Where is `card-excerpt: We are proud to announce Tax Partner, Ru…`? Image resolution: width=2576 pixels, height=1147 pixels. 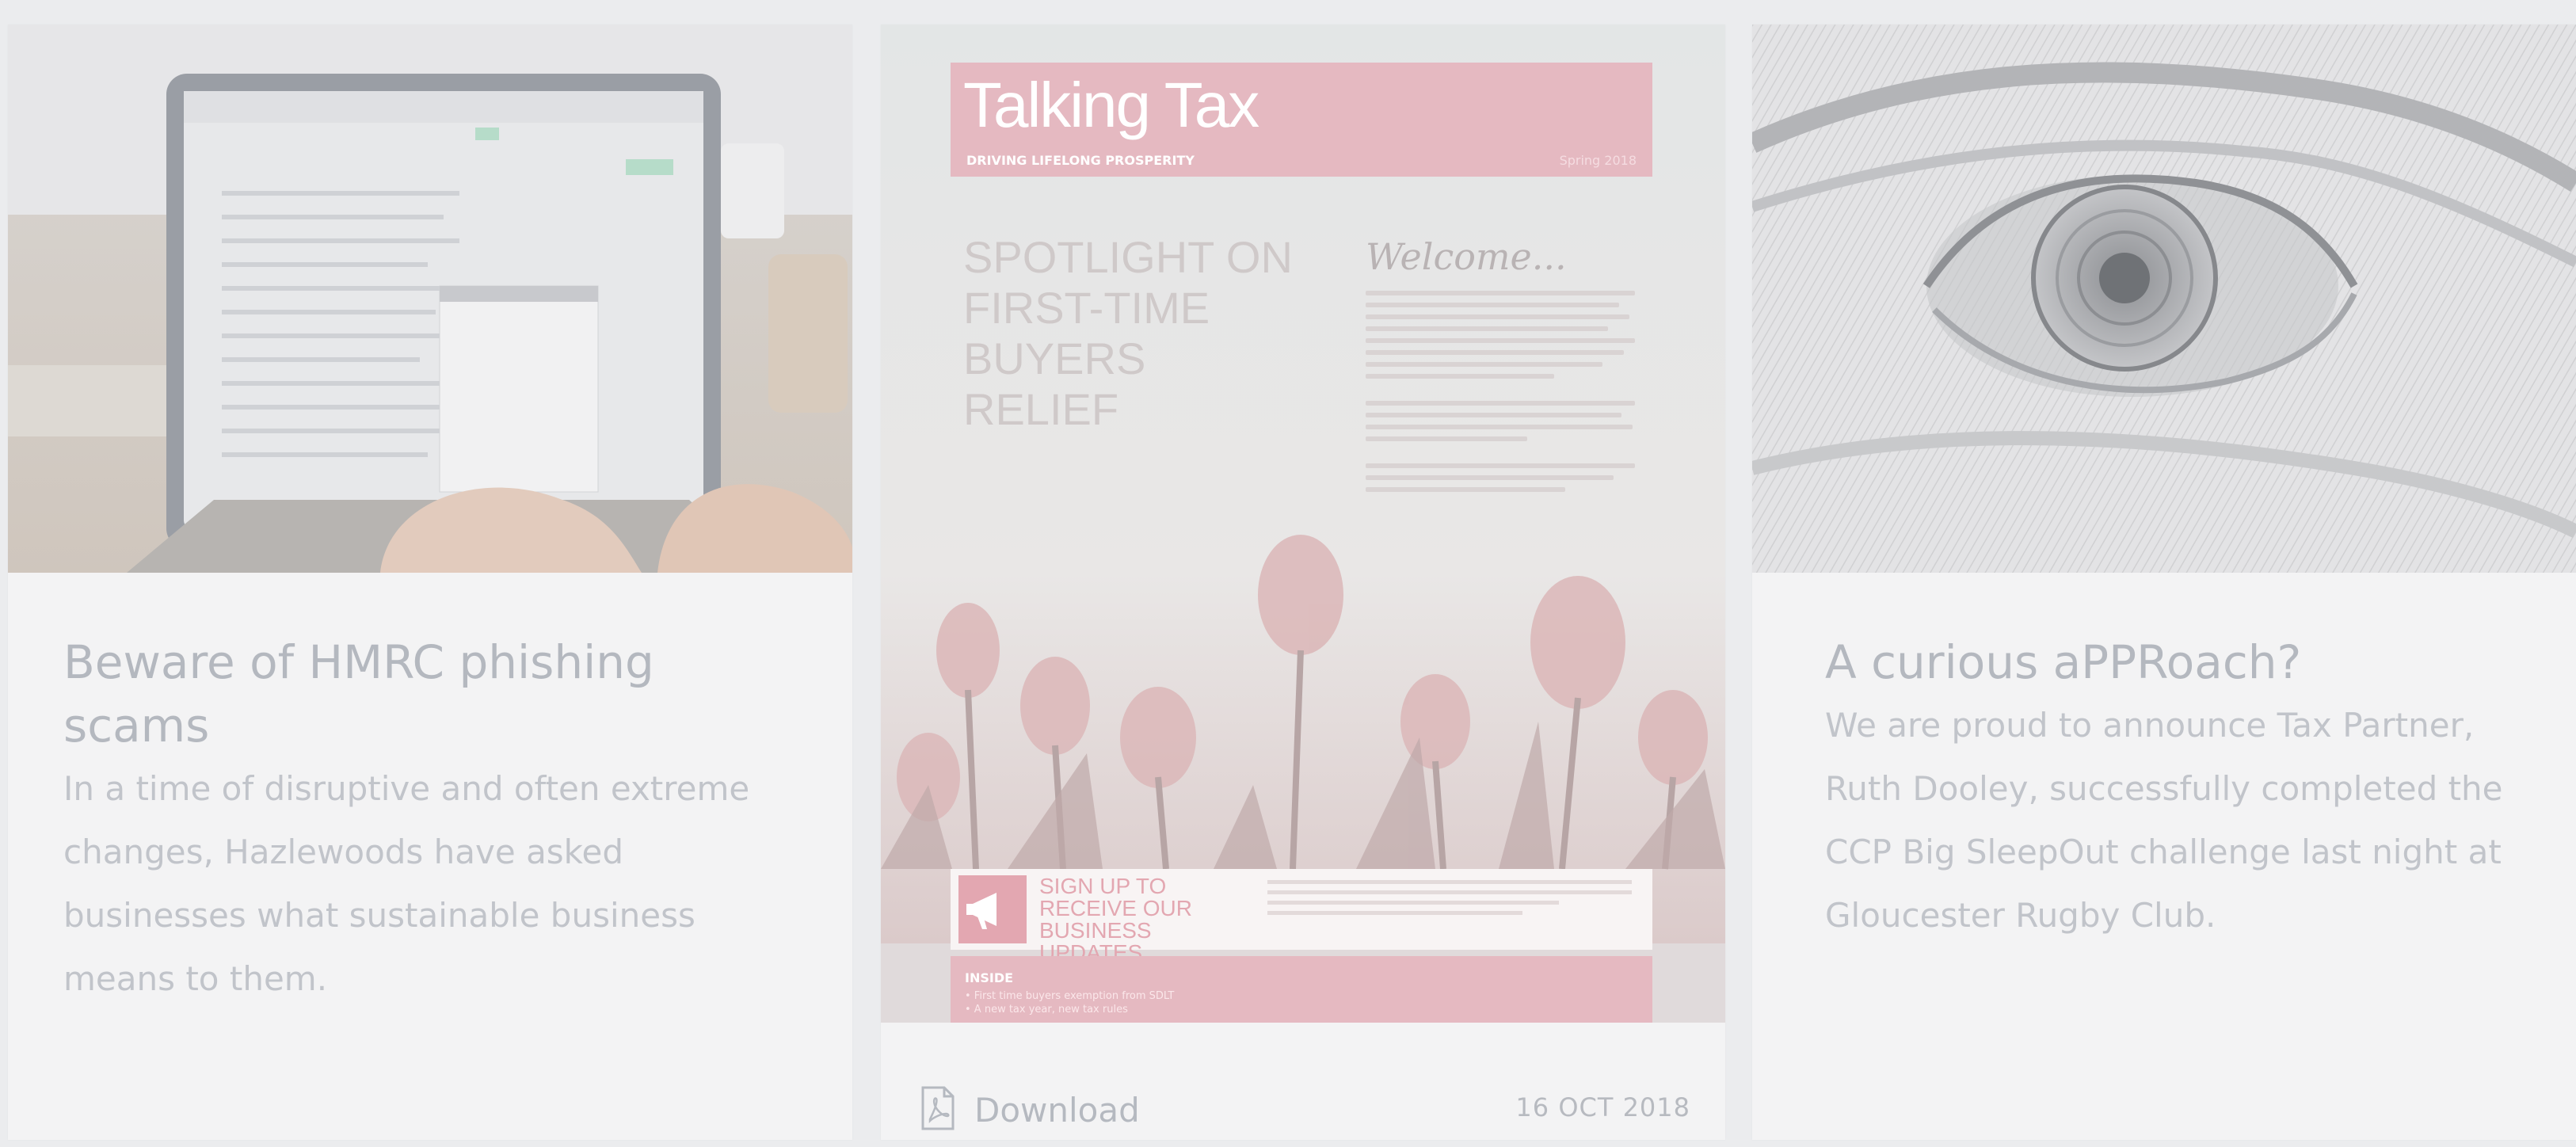 card-excerpt: We are proud to announce Tax Partner, Ru… is located at coordinates (2164, 820).